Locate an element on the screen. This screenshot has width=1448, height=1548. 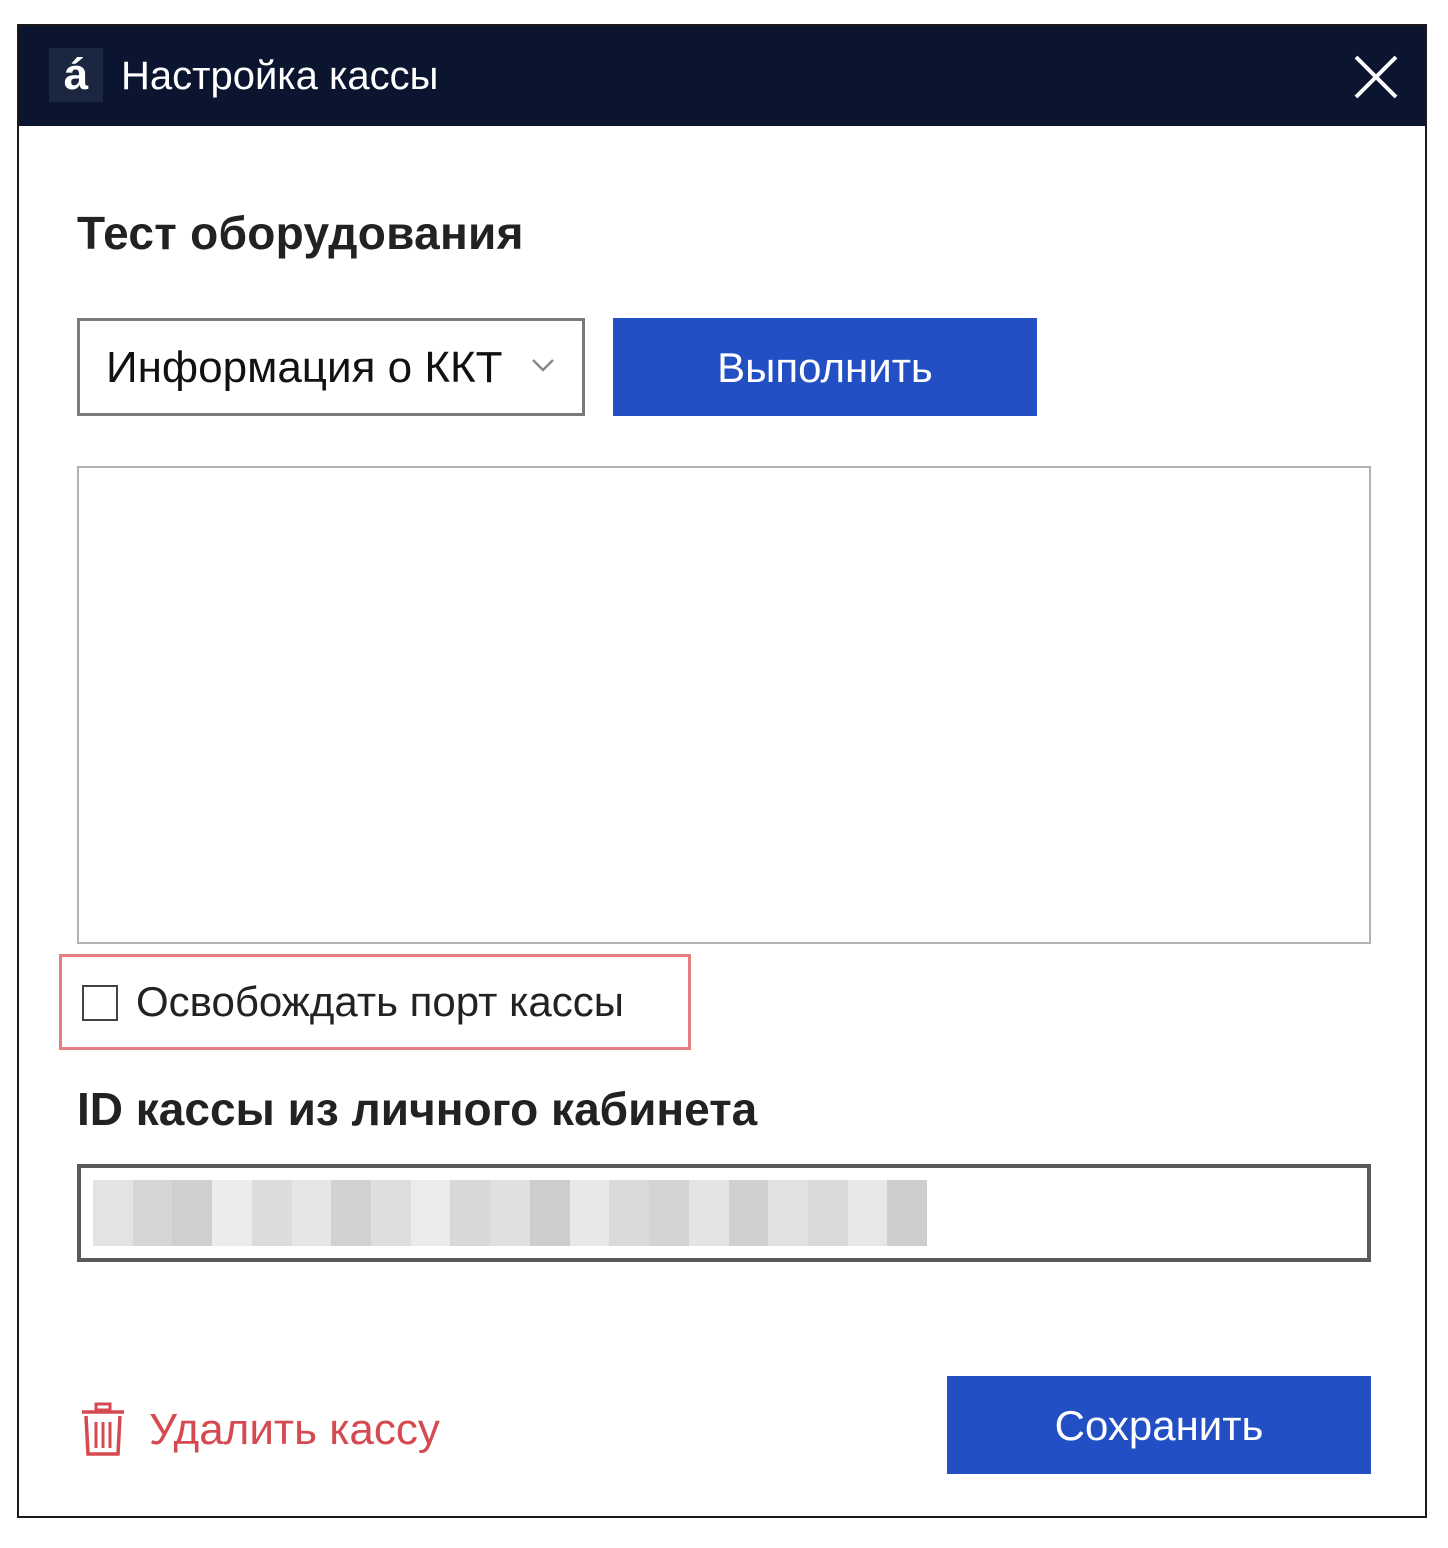
equipment-test-heading: Тест оборудования is located at coordinates (300, 233).